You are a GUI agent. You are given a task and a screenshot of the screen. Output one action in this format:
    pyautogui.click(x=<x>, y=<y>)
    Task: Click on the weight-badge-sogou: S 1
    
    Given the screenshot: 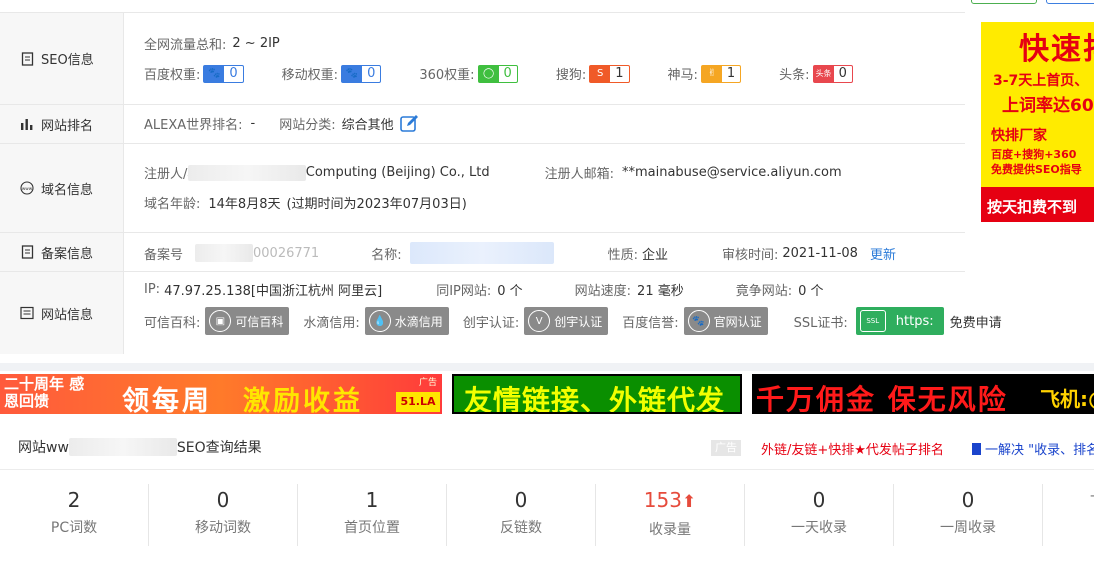 What is the action you would take?
    pyautogui.click(x=609, y=73)
    